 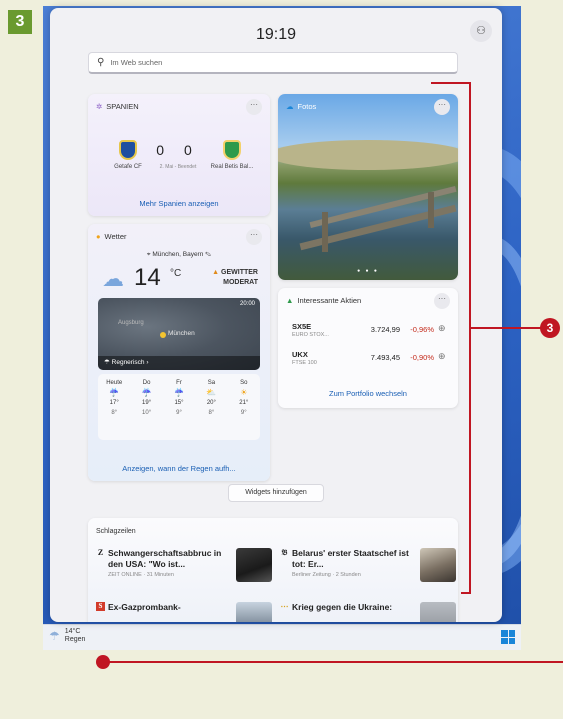 I want to click on stock-row: UKX FTSE 100 7.493,45 -0,90% ⊕, so click(x=370, y=361).